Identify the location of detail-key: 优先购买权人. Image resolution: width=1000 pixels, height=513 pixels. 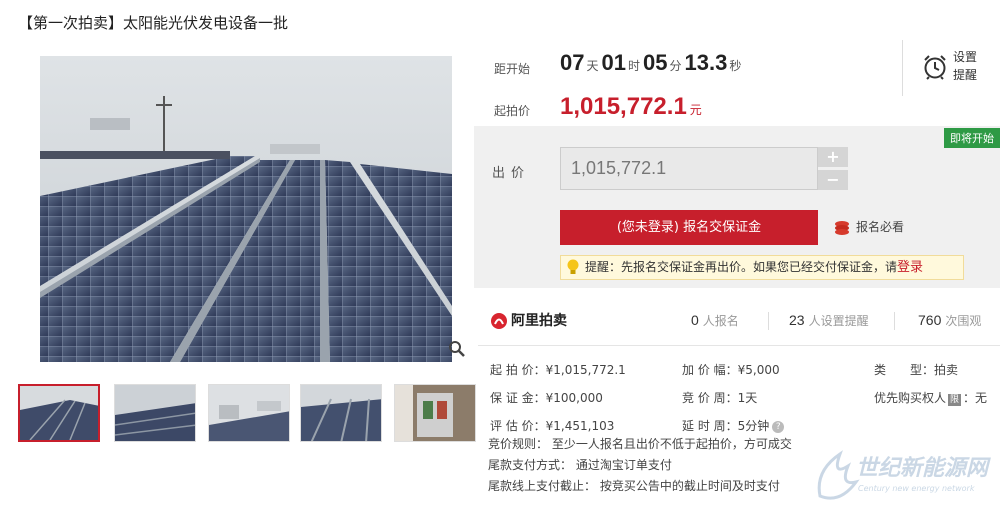
(910, 398).